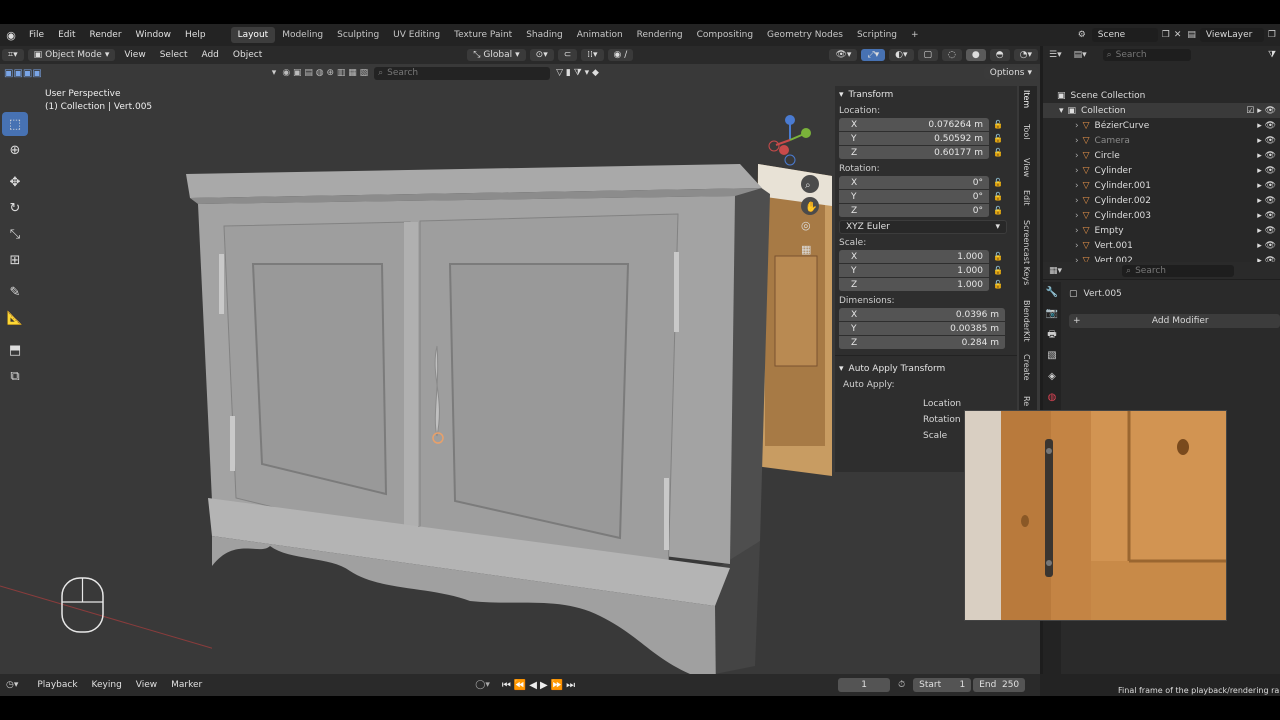 The height and width of the screenshot is (720, 1280). What do you see at coordinates (15, 124) in the screenshot?
I see `select-box-icon: ⬚` at bounding box center [15, 124].